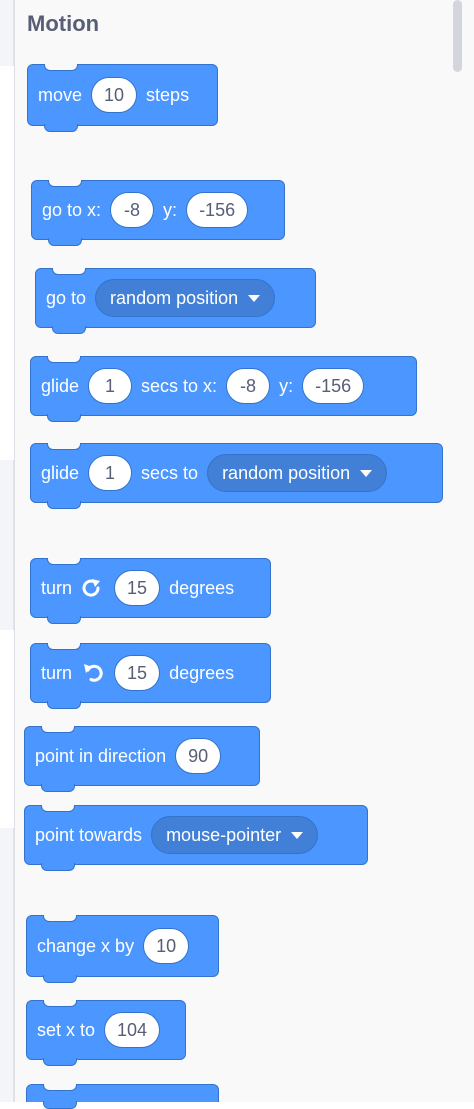  I want to click on block-label: change x by, so click(86, 945).